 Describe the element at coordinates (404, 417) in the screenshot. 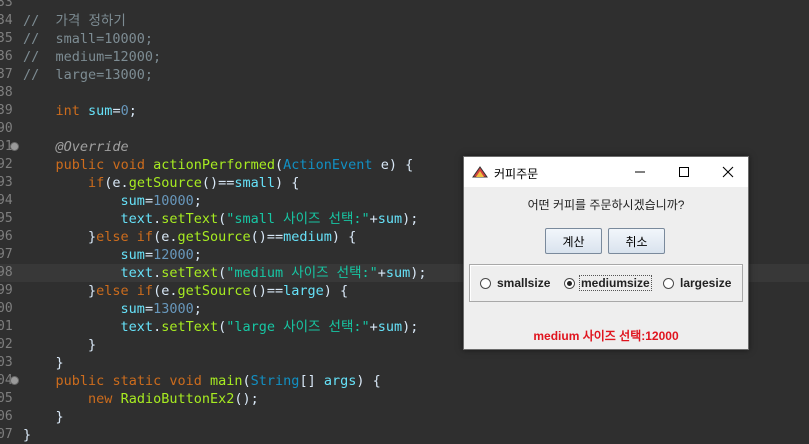

I see `code-line: 06 }` at that location.